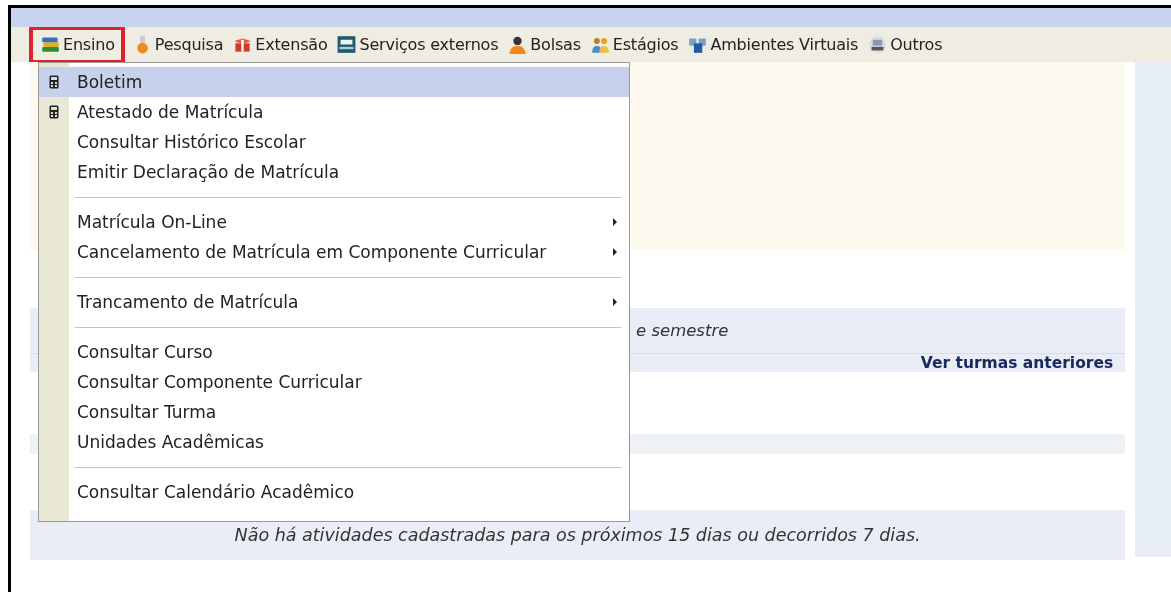 The width and height of the screenshot is (1171, 592). Describe the element at coordinates (347, 44) in the screenshot. I see `monitor-icon` at that location.